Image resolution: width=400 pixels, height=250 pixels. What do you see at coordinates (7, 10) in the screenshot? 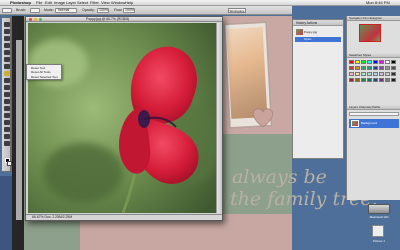
I see `tool-preset-picker` at bounding box center [7, 10].